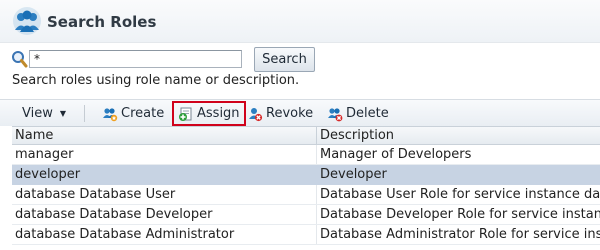 The height and width of the screenshot is (250, 600). I want to click on create-button: Create, so click(133, 113).